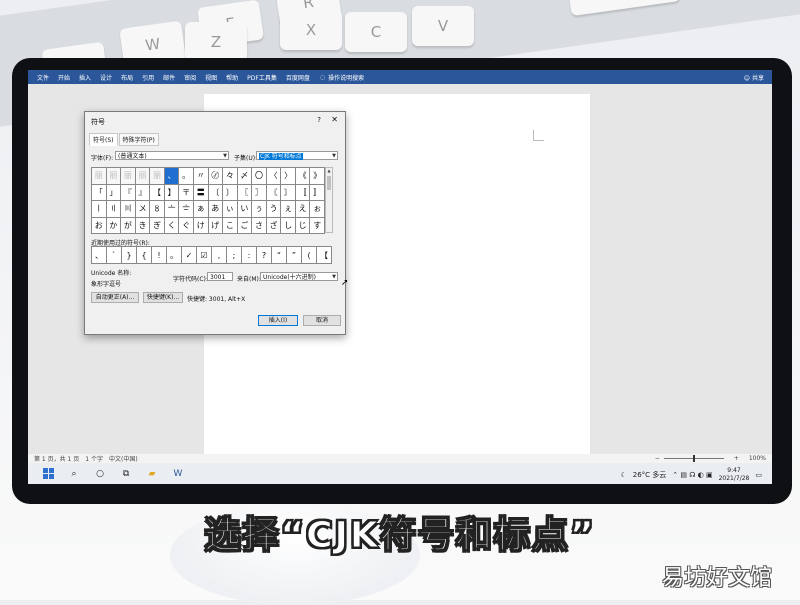 The image size is (800, 605). I want to click on recent-symbol-cell: ;, so click(234, 255).